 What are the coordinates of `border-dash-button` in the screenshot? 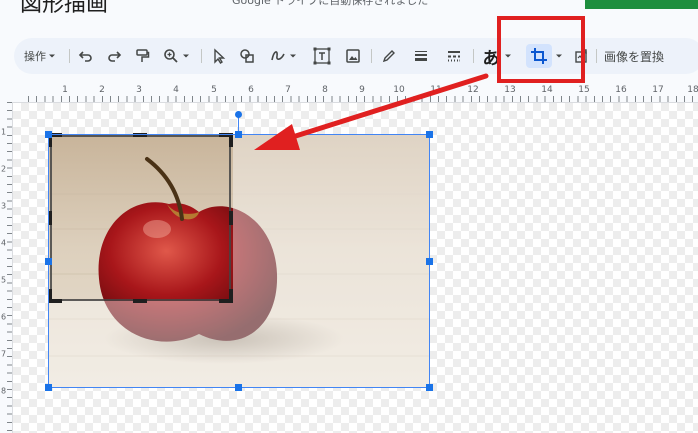 It's located at (454, 56).